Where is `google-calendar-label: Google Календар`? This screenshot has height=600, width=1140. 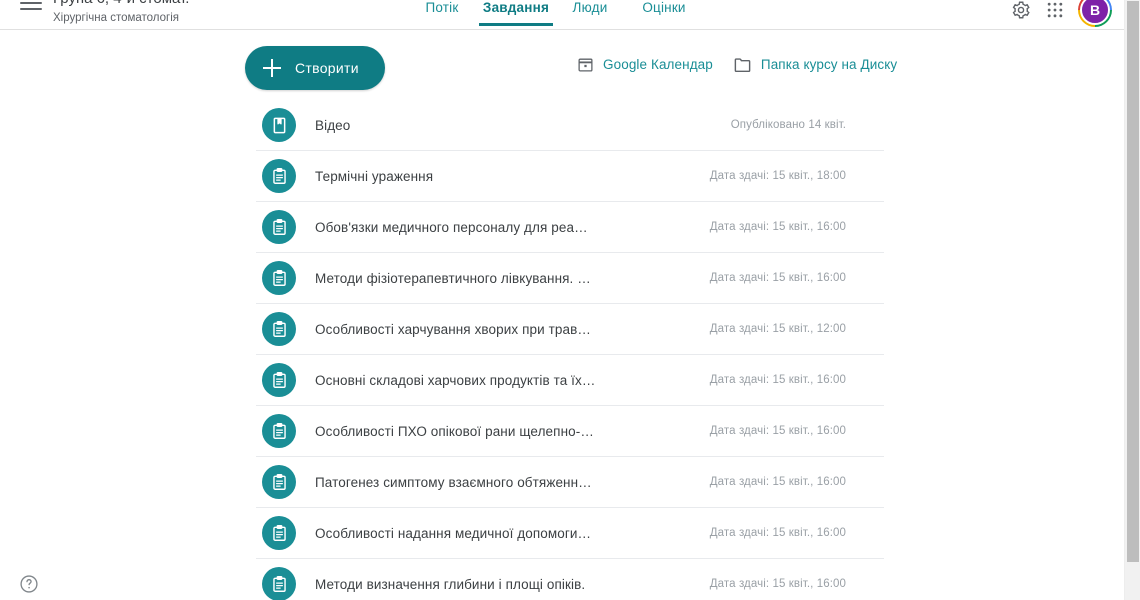
google-calendar-label: Google Календар is located at coordinates (658, 64).